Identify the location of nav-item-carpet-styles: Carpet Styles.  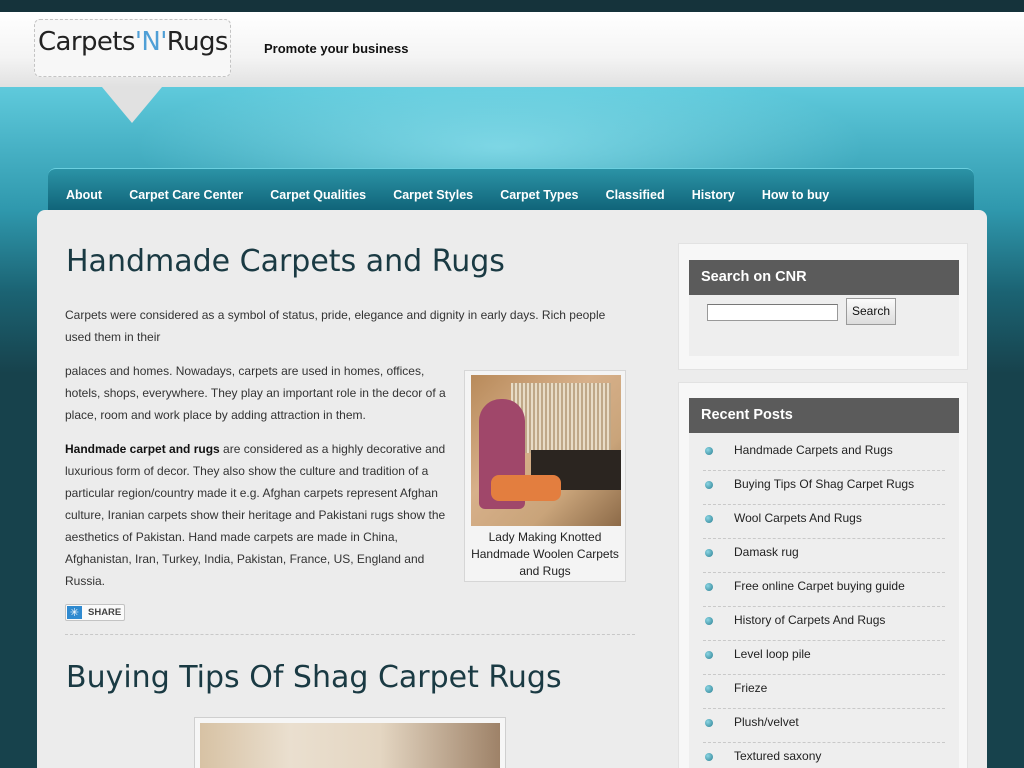
(433, 195).